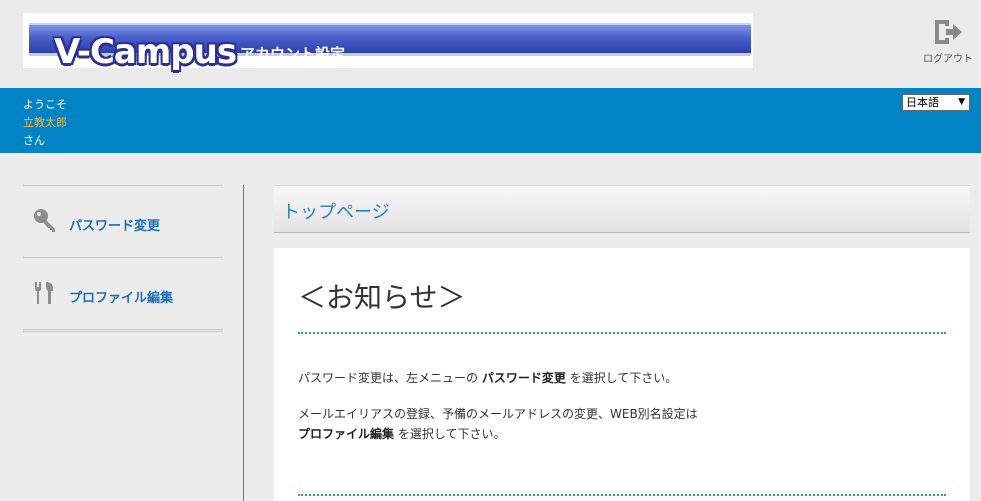 The width and height of the screenshot is (981, 501). I want to click on sidebar-item-label: パスワード変更, so click(115, 226).